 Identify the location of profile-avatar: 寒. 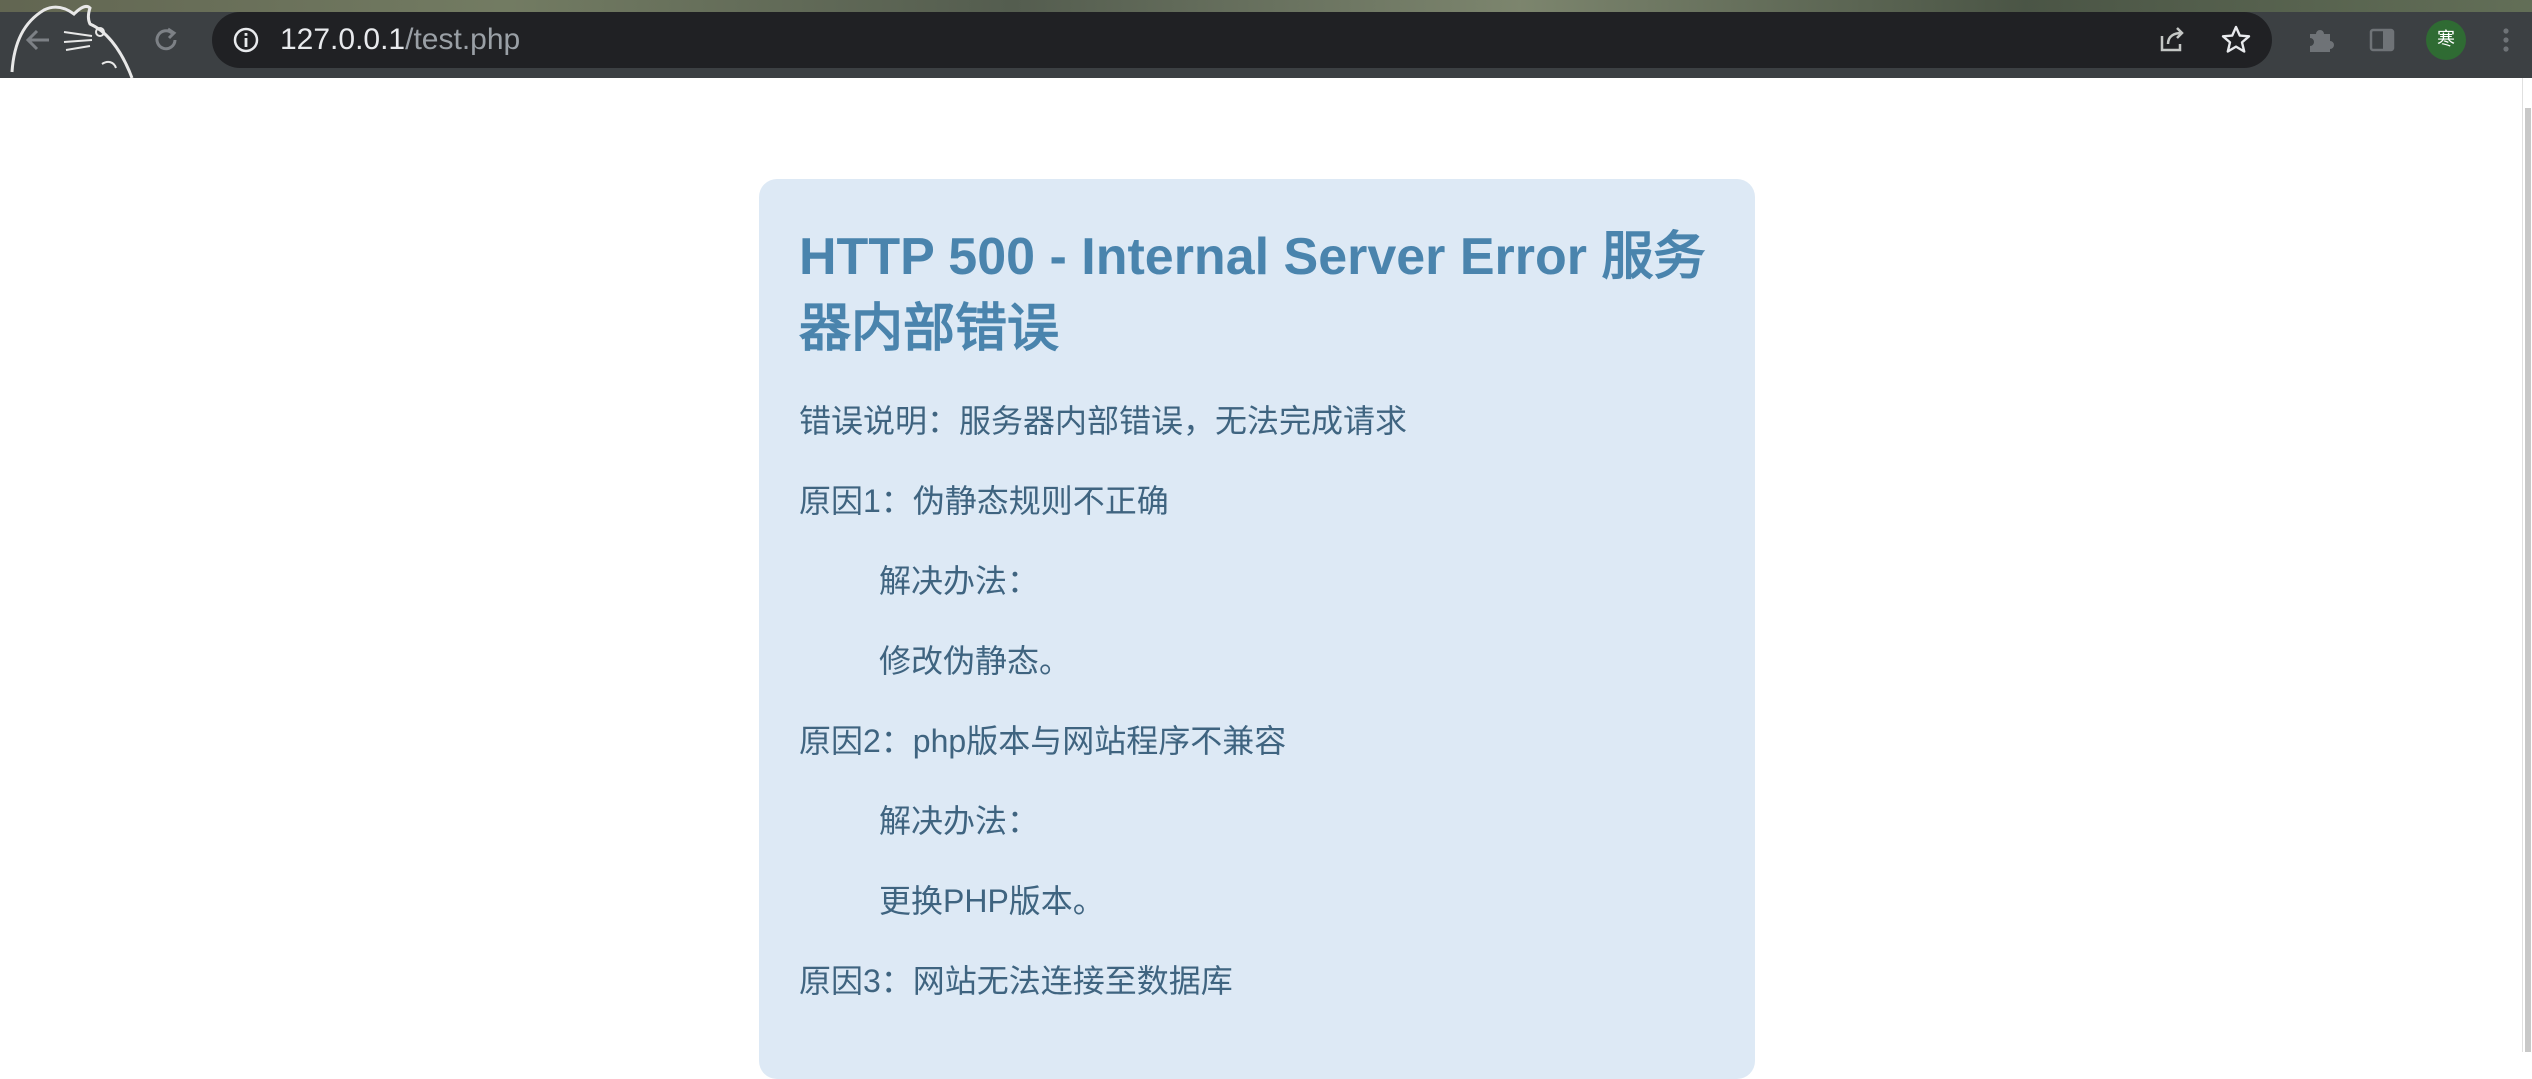
(2446, 40).